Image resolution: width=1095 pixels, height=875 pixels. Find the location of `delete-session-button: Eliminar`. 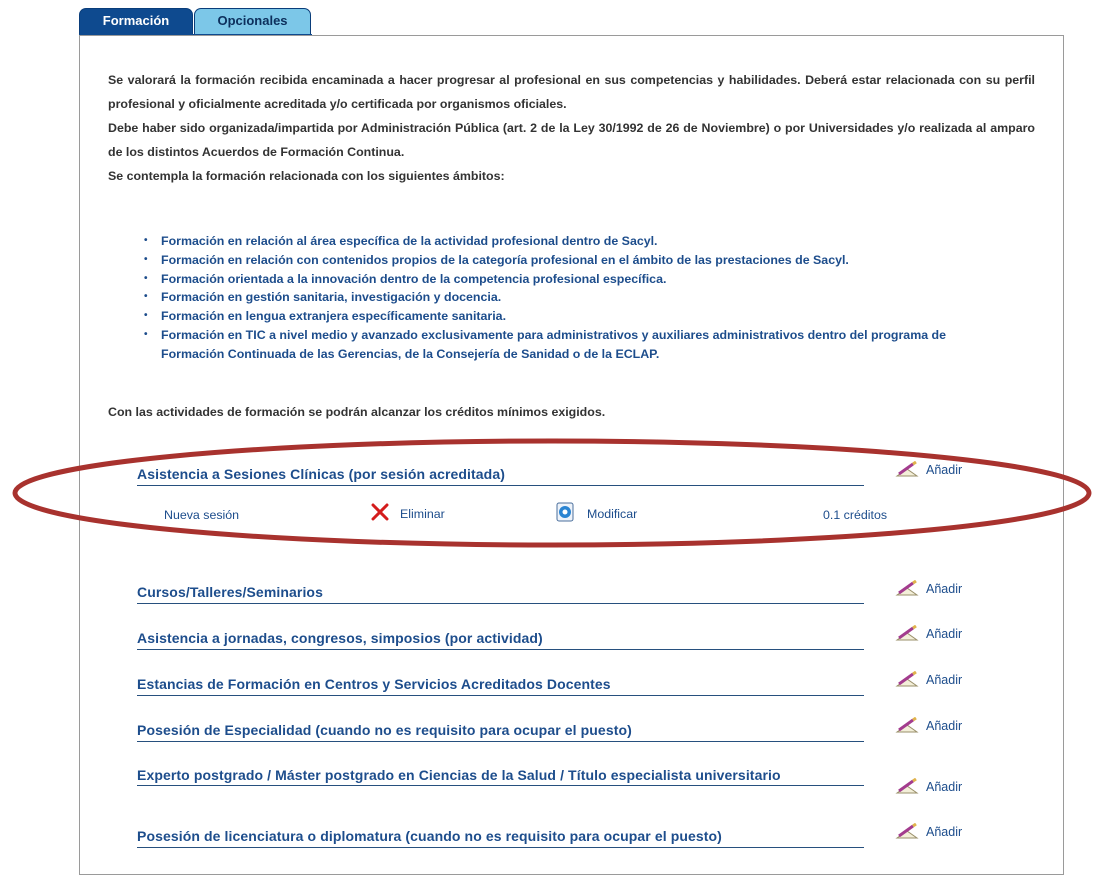

delete-session-button: Eliminar is located at coordinates (407, 513).